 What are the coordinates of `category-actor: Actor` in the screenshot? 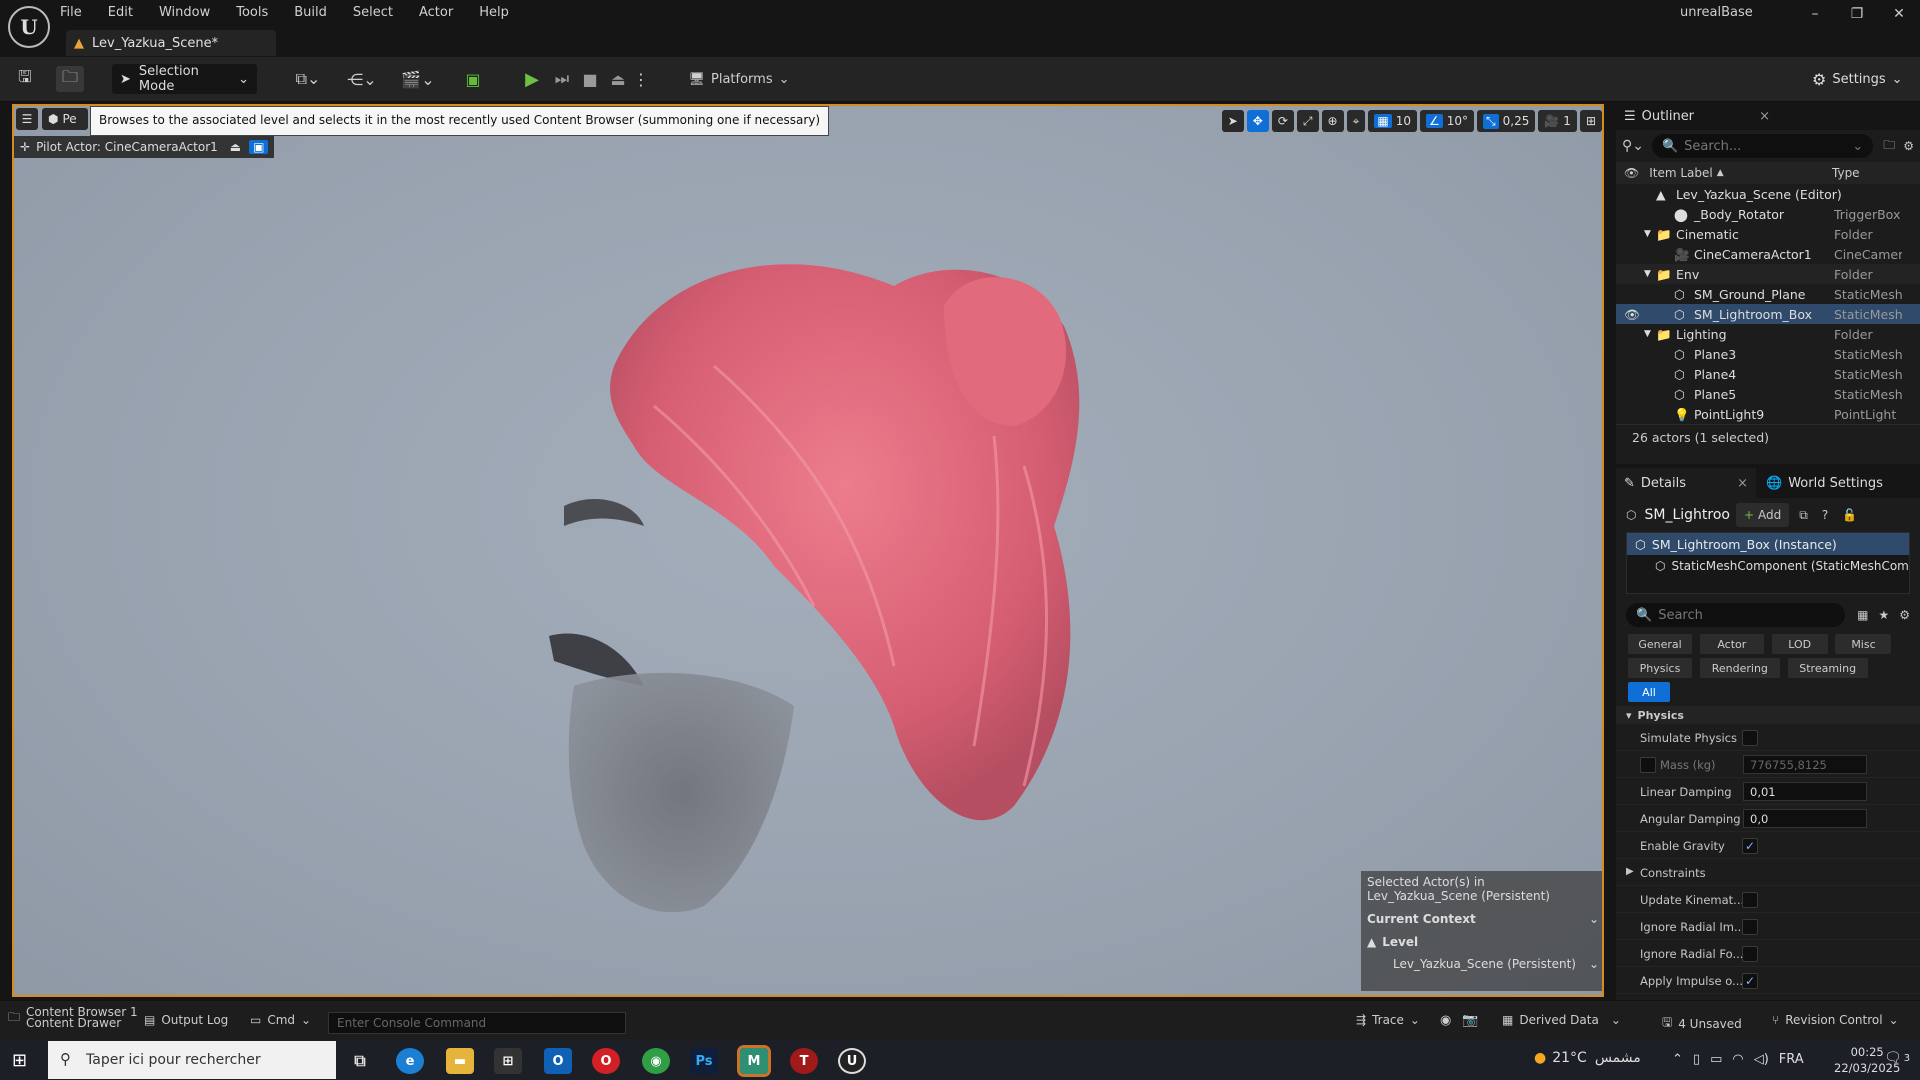 It's located at (1731, 644).